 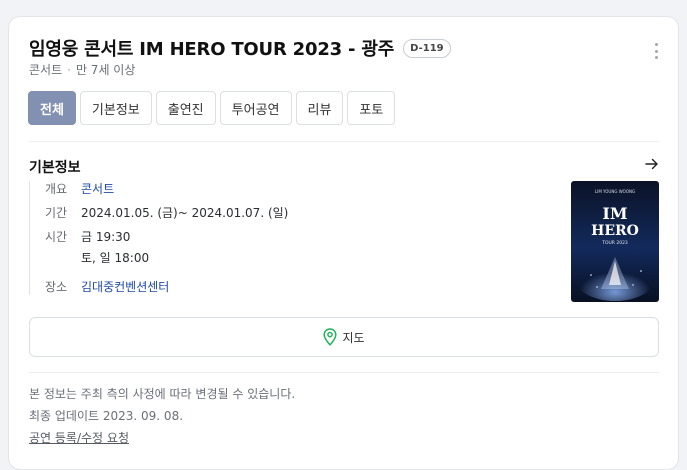 I want to click on overview-label: 개요, so click(x=56, y=189).